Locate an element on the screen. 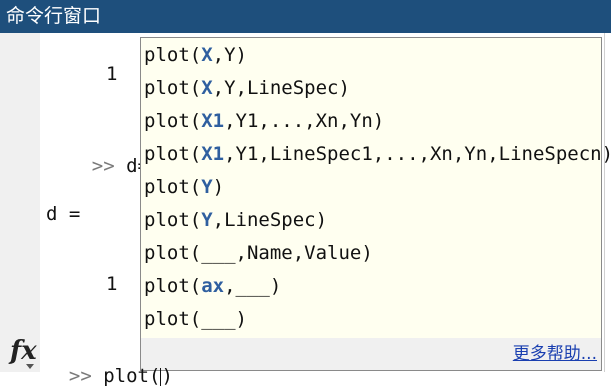 The width and height of the screenshot is (611, 387). signature-text: ) is located at coordinates (218, 187).